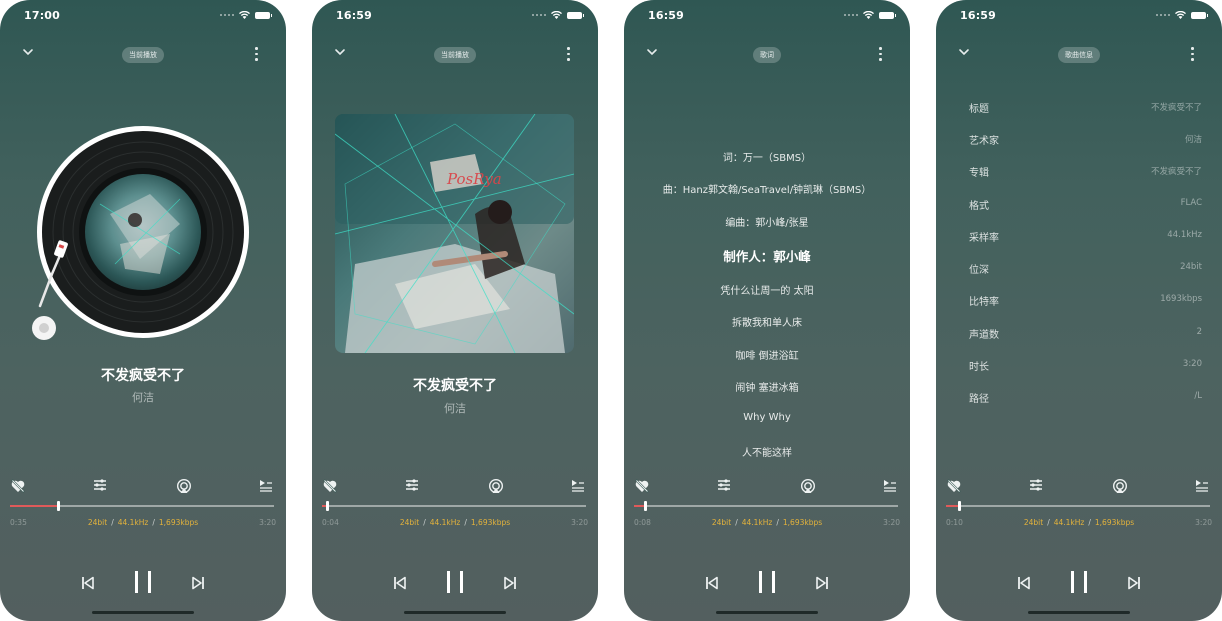 This screenshot has width=1222, height=621. I want to click on status-time: 16:59, so click(978, 15).